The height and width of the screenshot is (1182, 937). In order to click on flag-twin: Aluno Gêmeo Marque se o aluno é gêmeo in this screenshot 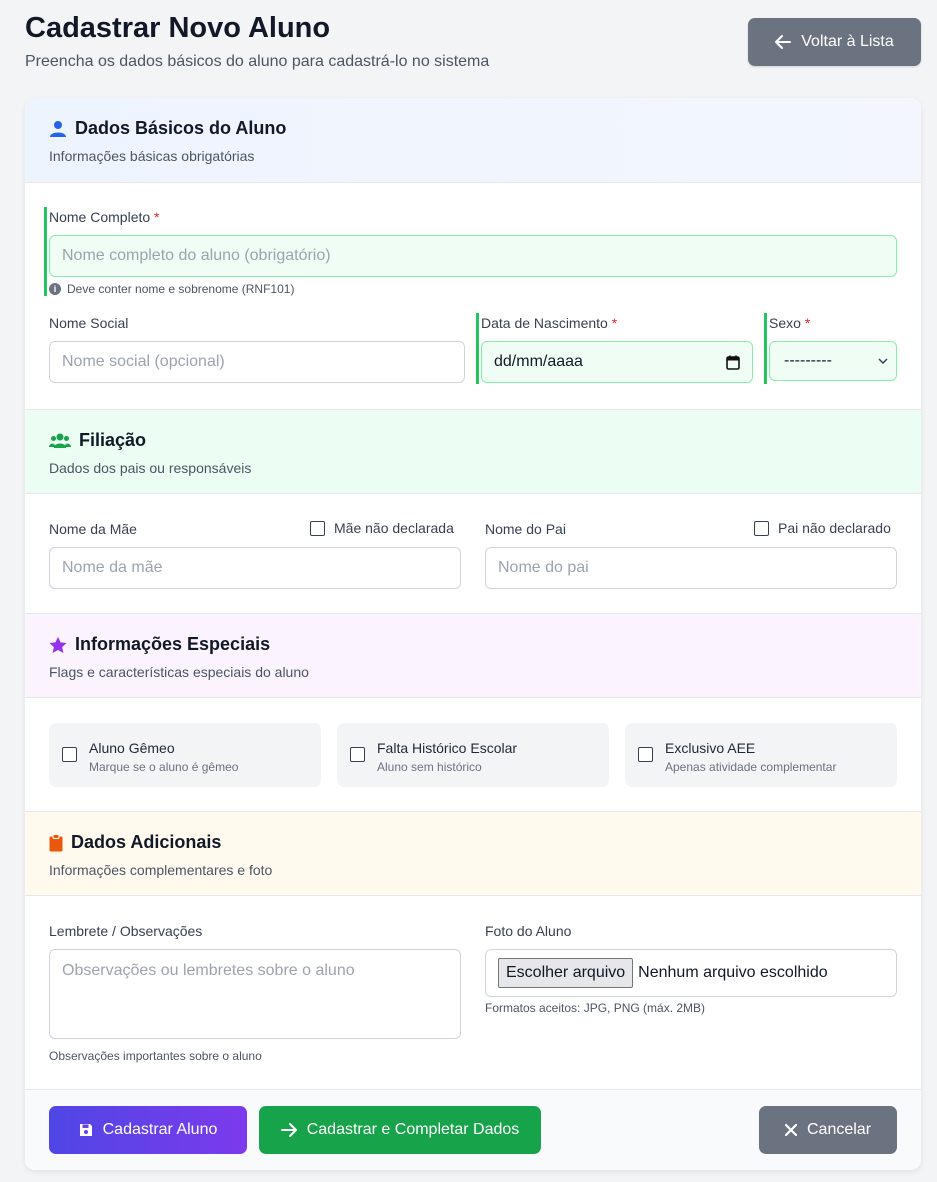, I will do `click(185, 755)`.